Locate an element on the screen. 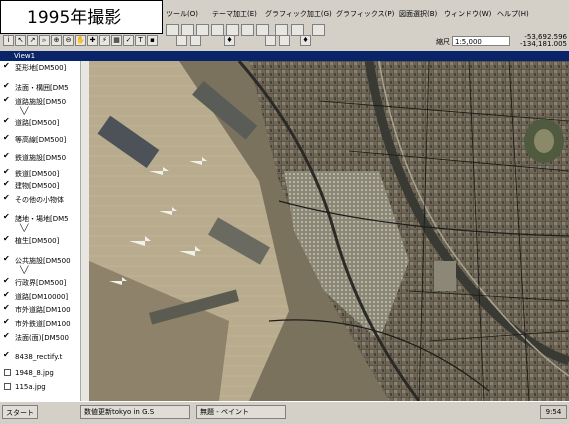  menu-drawing-select: 図面選択(B) is located at coordinates (418, 14).